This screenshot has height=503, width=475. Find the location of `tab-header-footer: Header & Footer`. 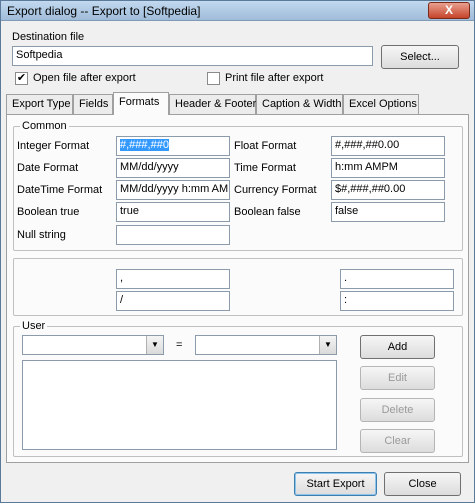

tab-header-footer: Header & Footer is located at coordinates (212, 104).